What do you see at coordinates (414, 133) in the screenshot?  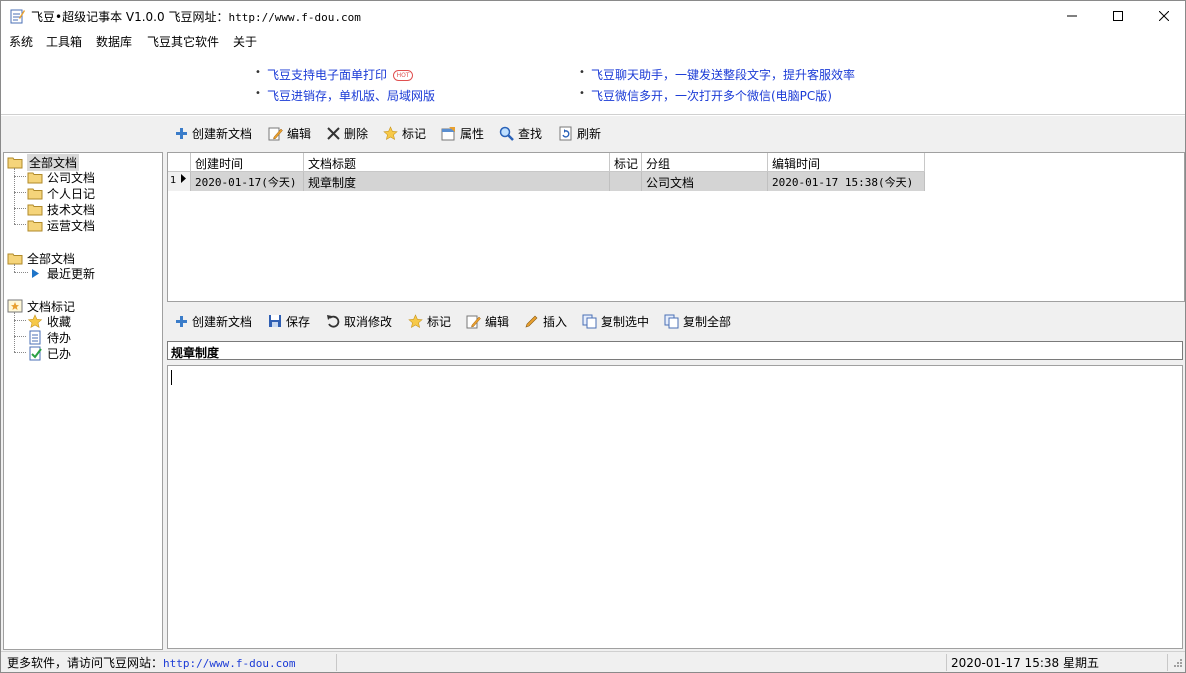 I see `mark-label: 标记` at bounding box center [414, 133].